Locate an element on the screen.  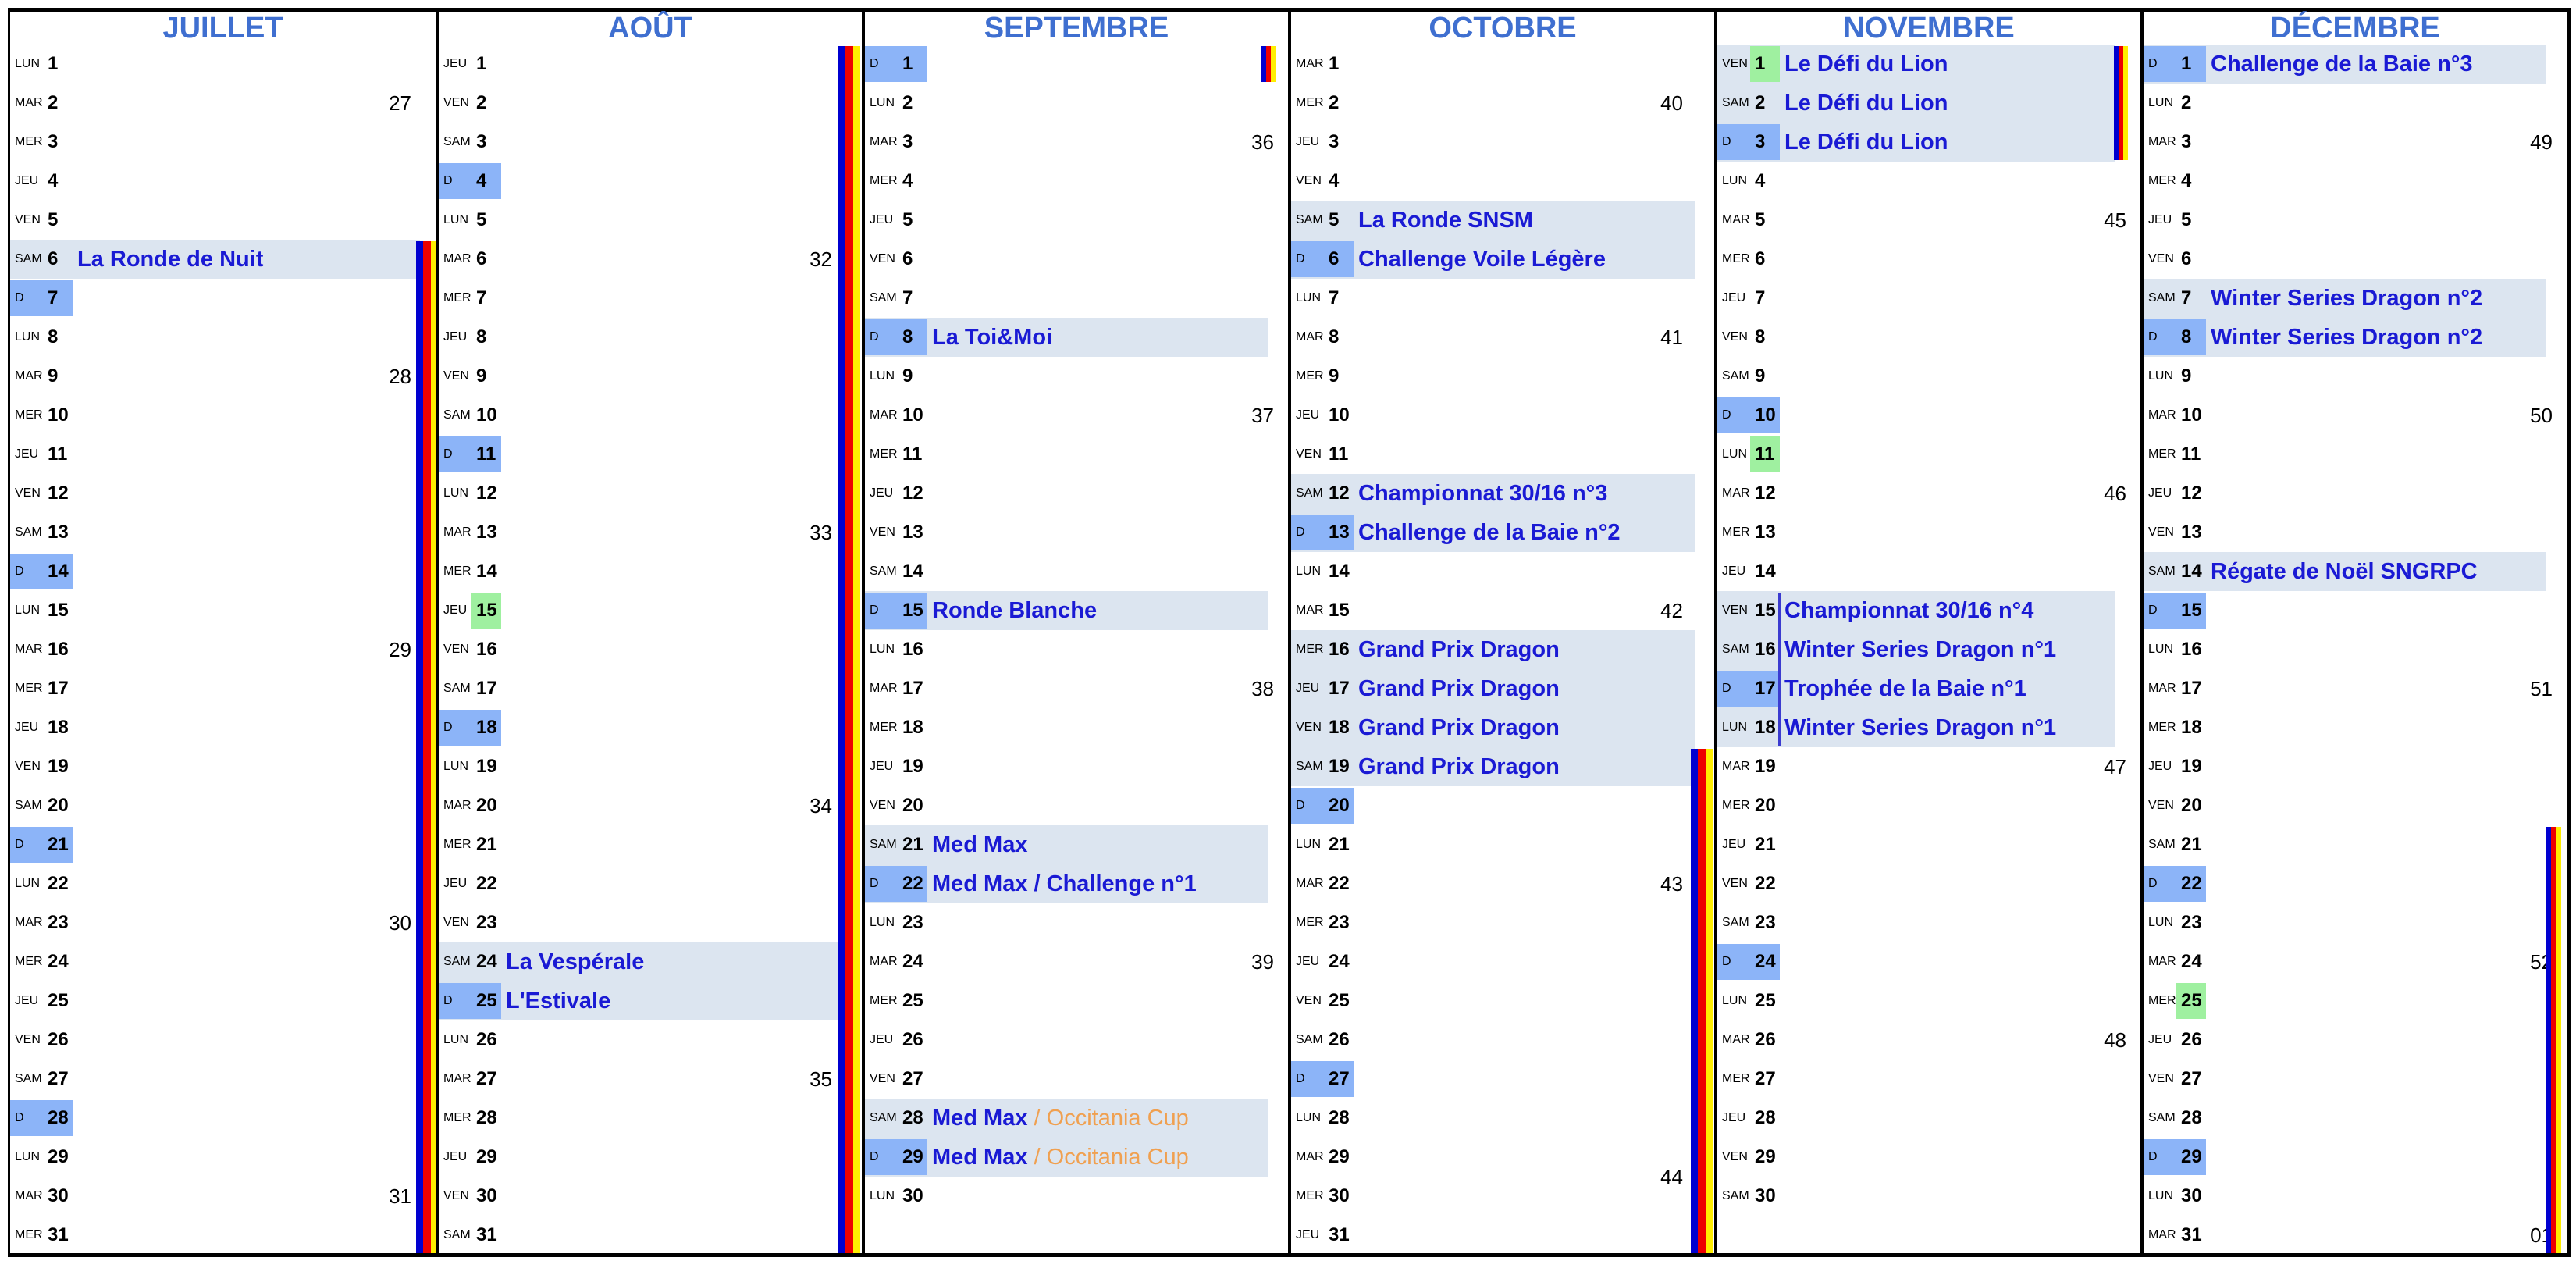
event-label: La Ronde de Nuit is located at coordinates (170, 259).